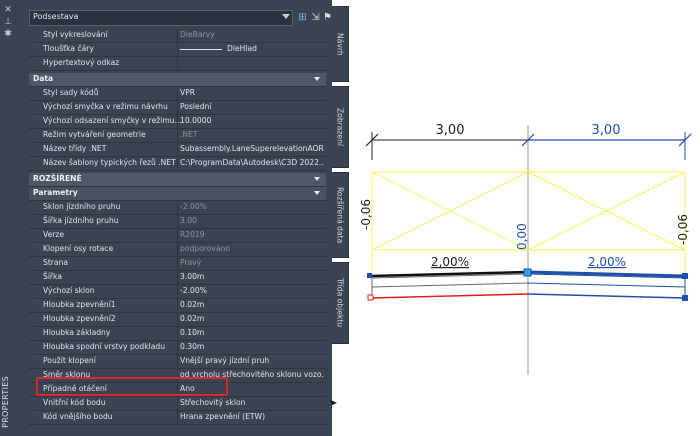 This screenshot has width=700, height=436. I want to click on tab-display: Zobrazení, so click(340, 127).